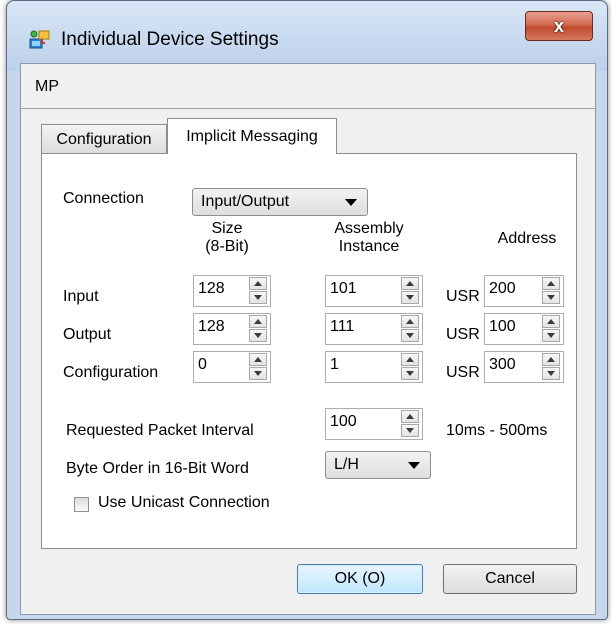 This screenshot has width=612, height=624. I want to click on configuration-instance-stepper: 1, so click(374, 367).